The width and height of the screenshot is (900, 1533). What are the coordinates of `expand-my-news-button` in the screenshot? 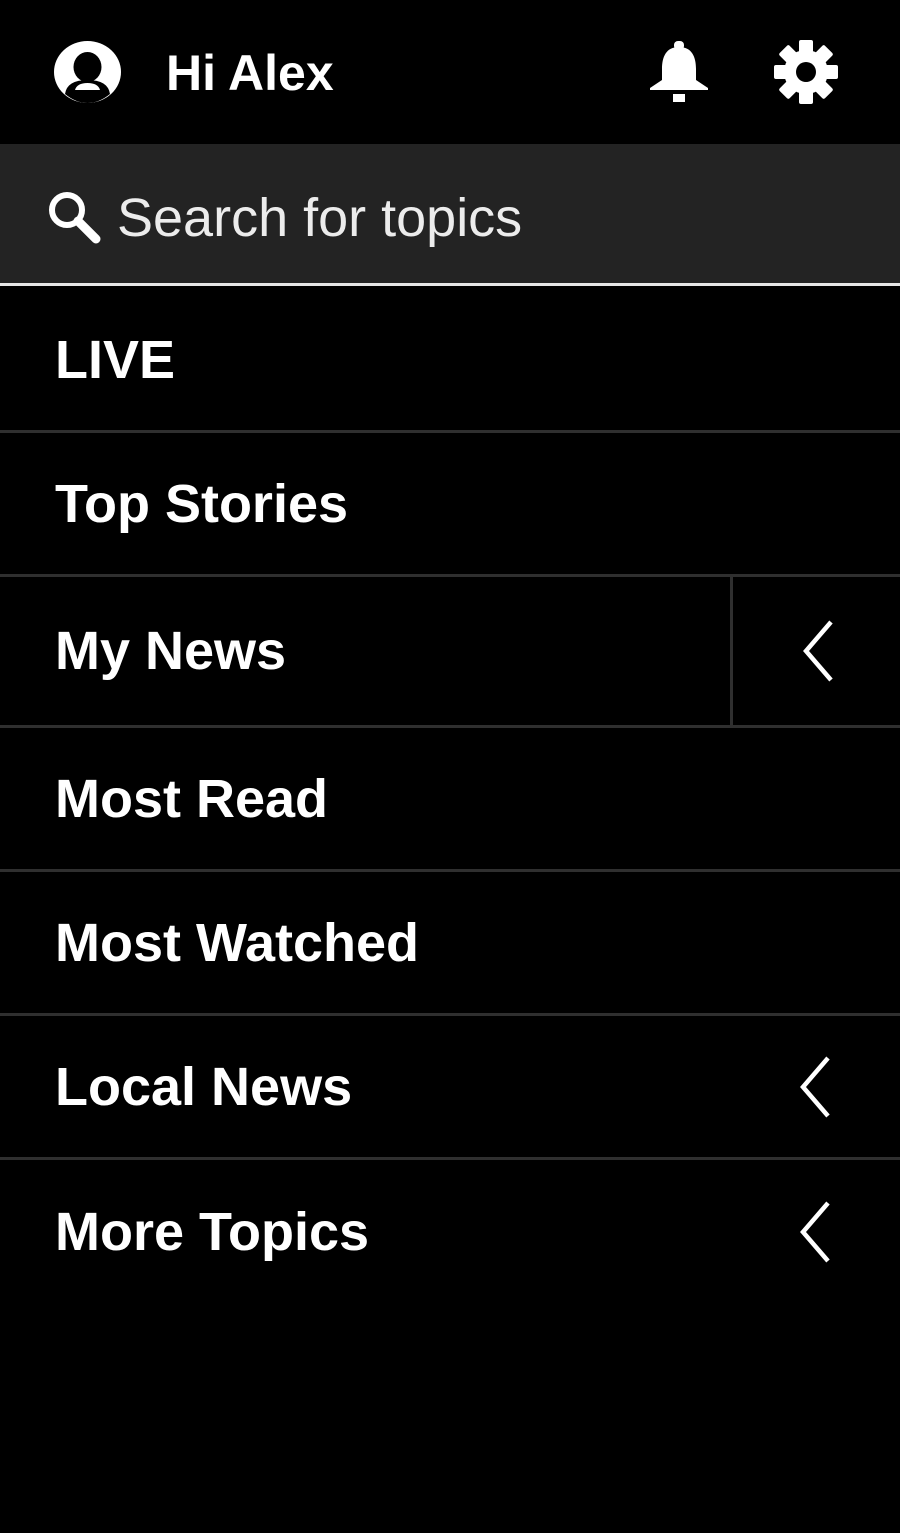 It's located at (815, 651).